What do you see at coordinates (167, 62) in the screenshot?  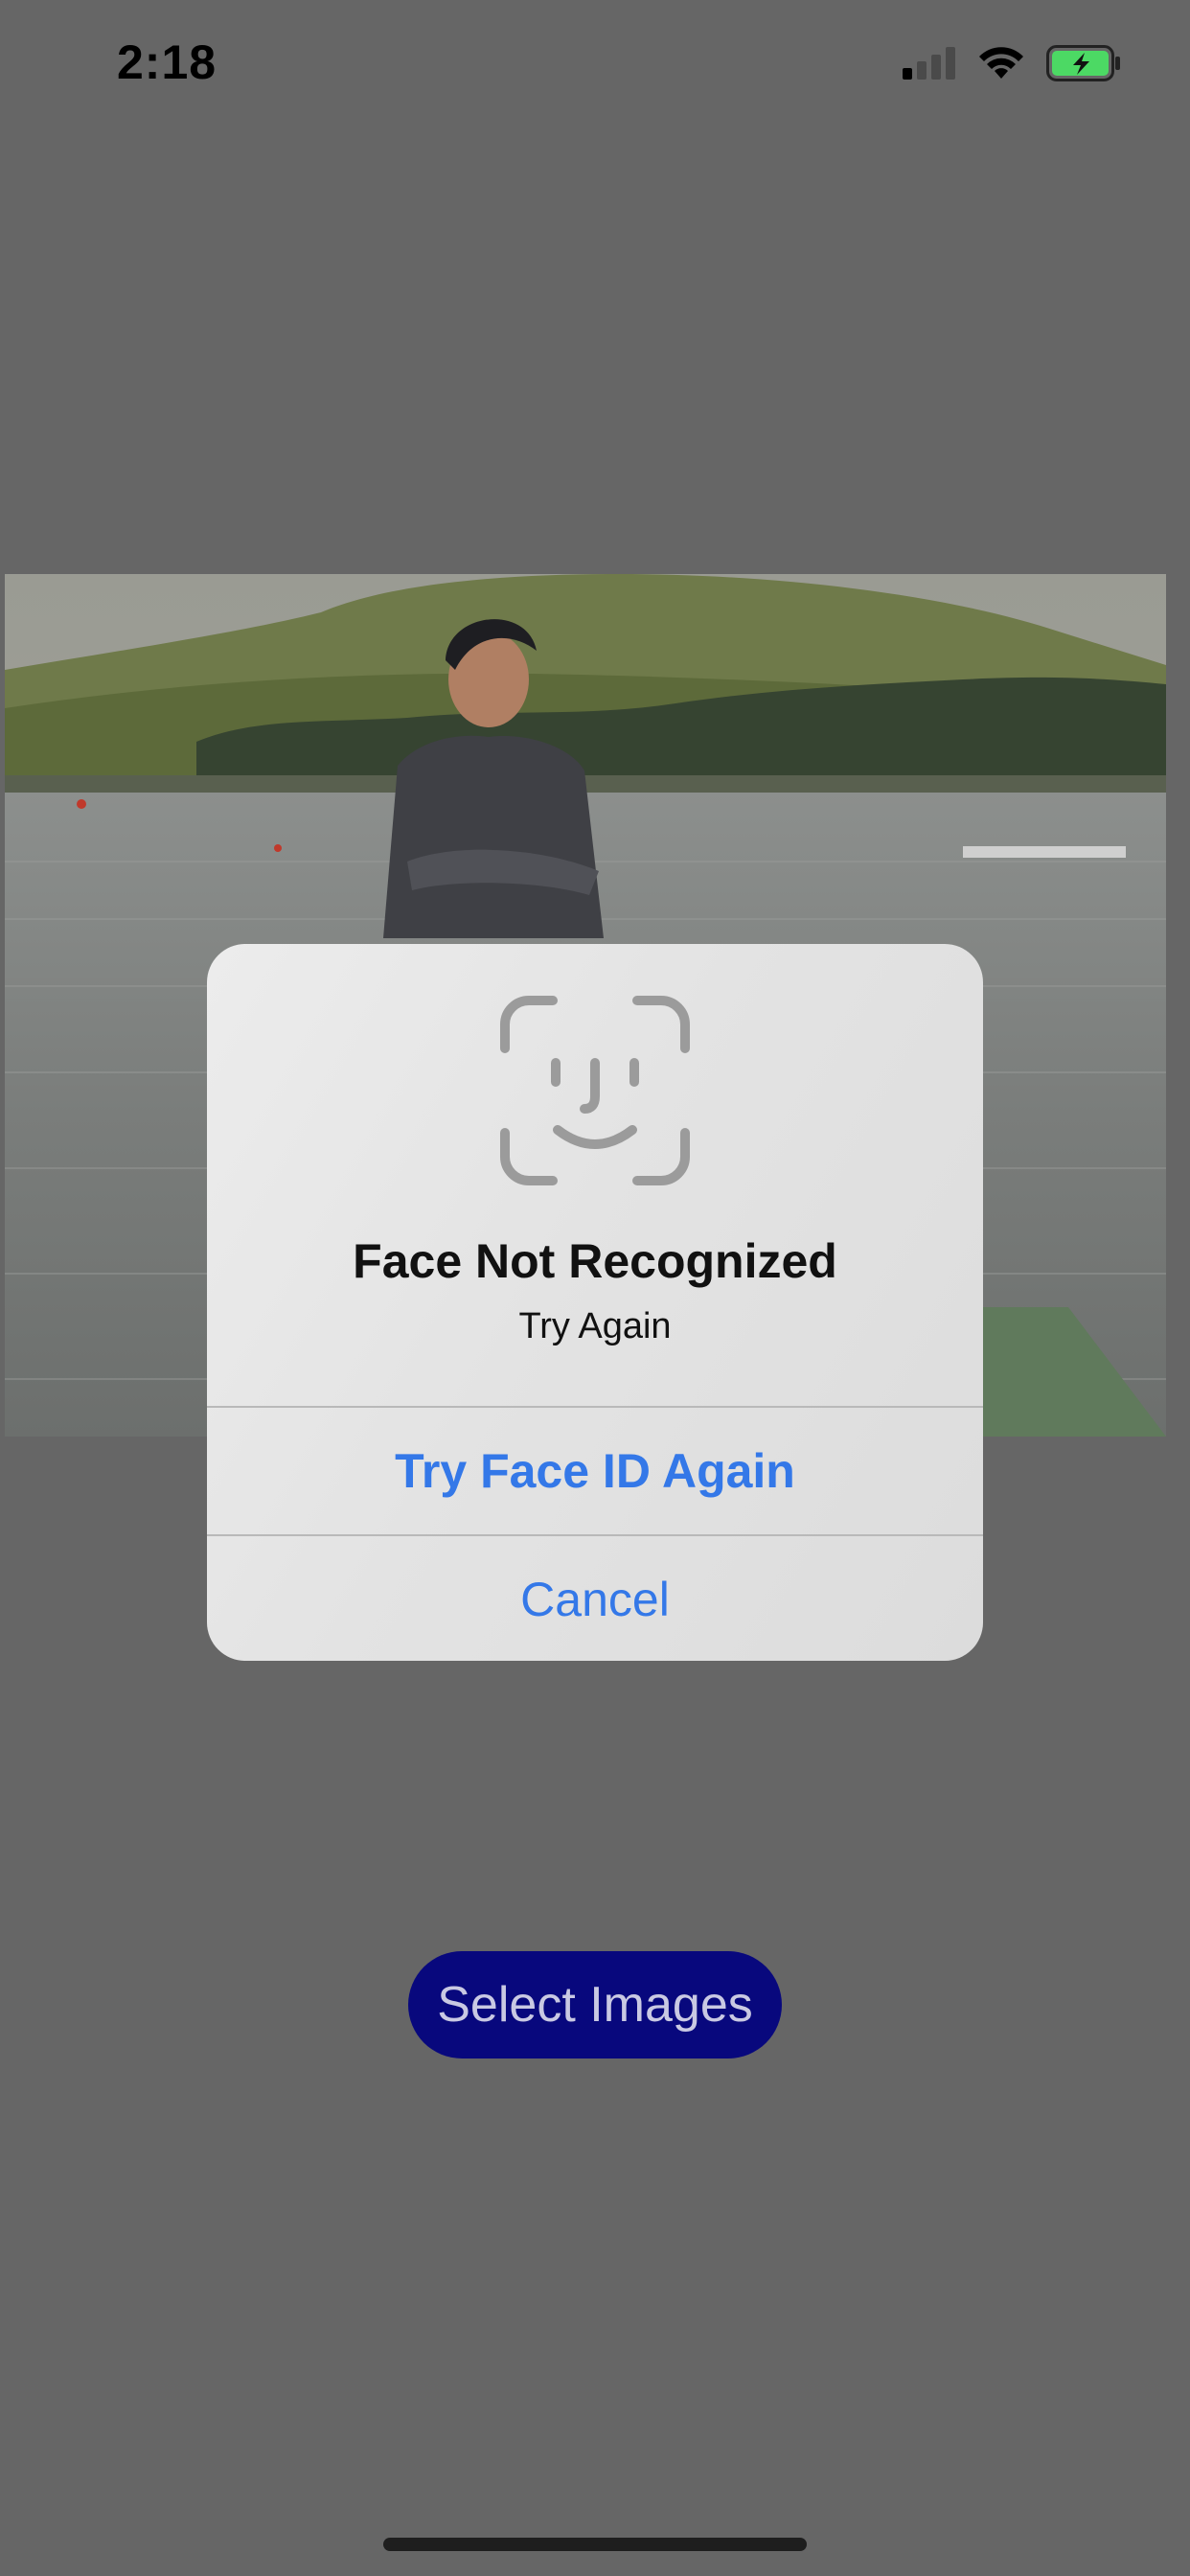 I see `status-time: 2:18` at bounding box center [167, 62].